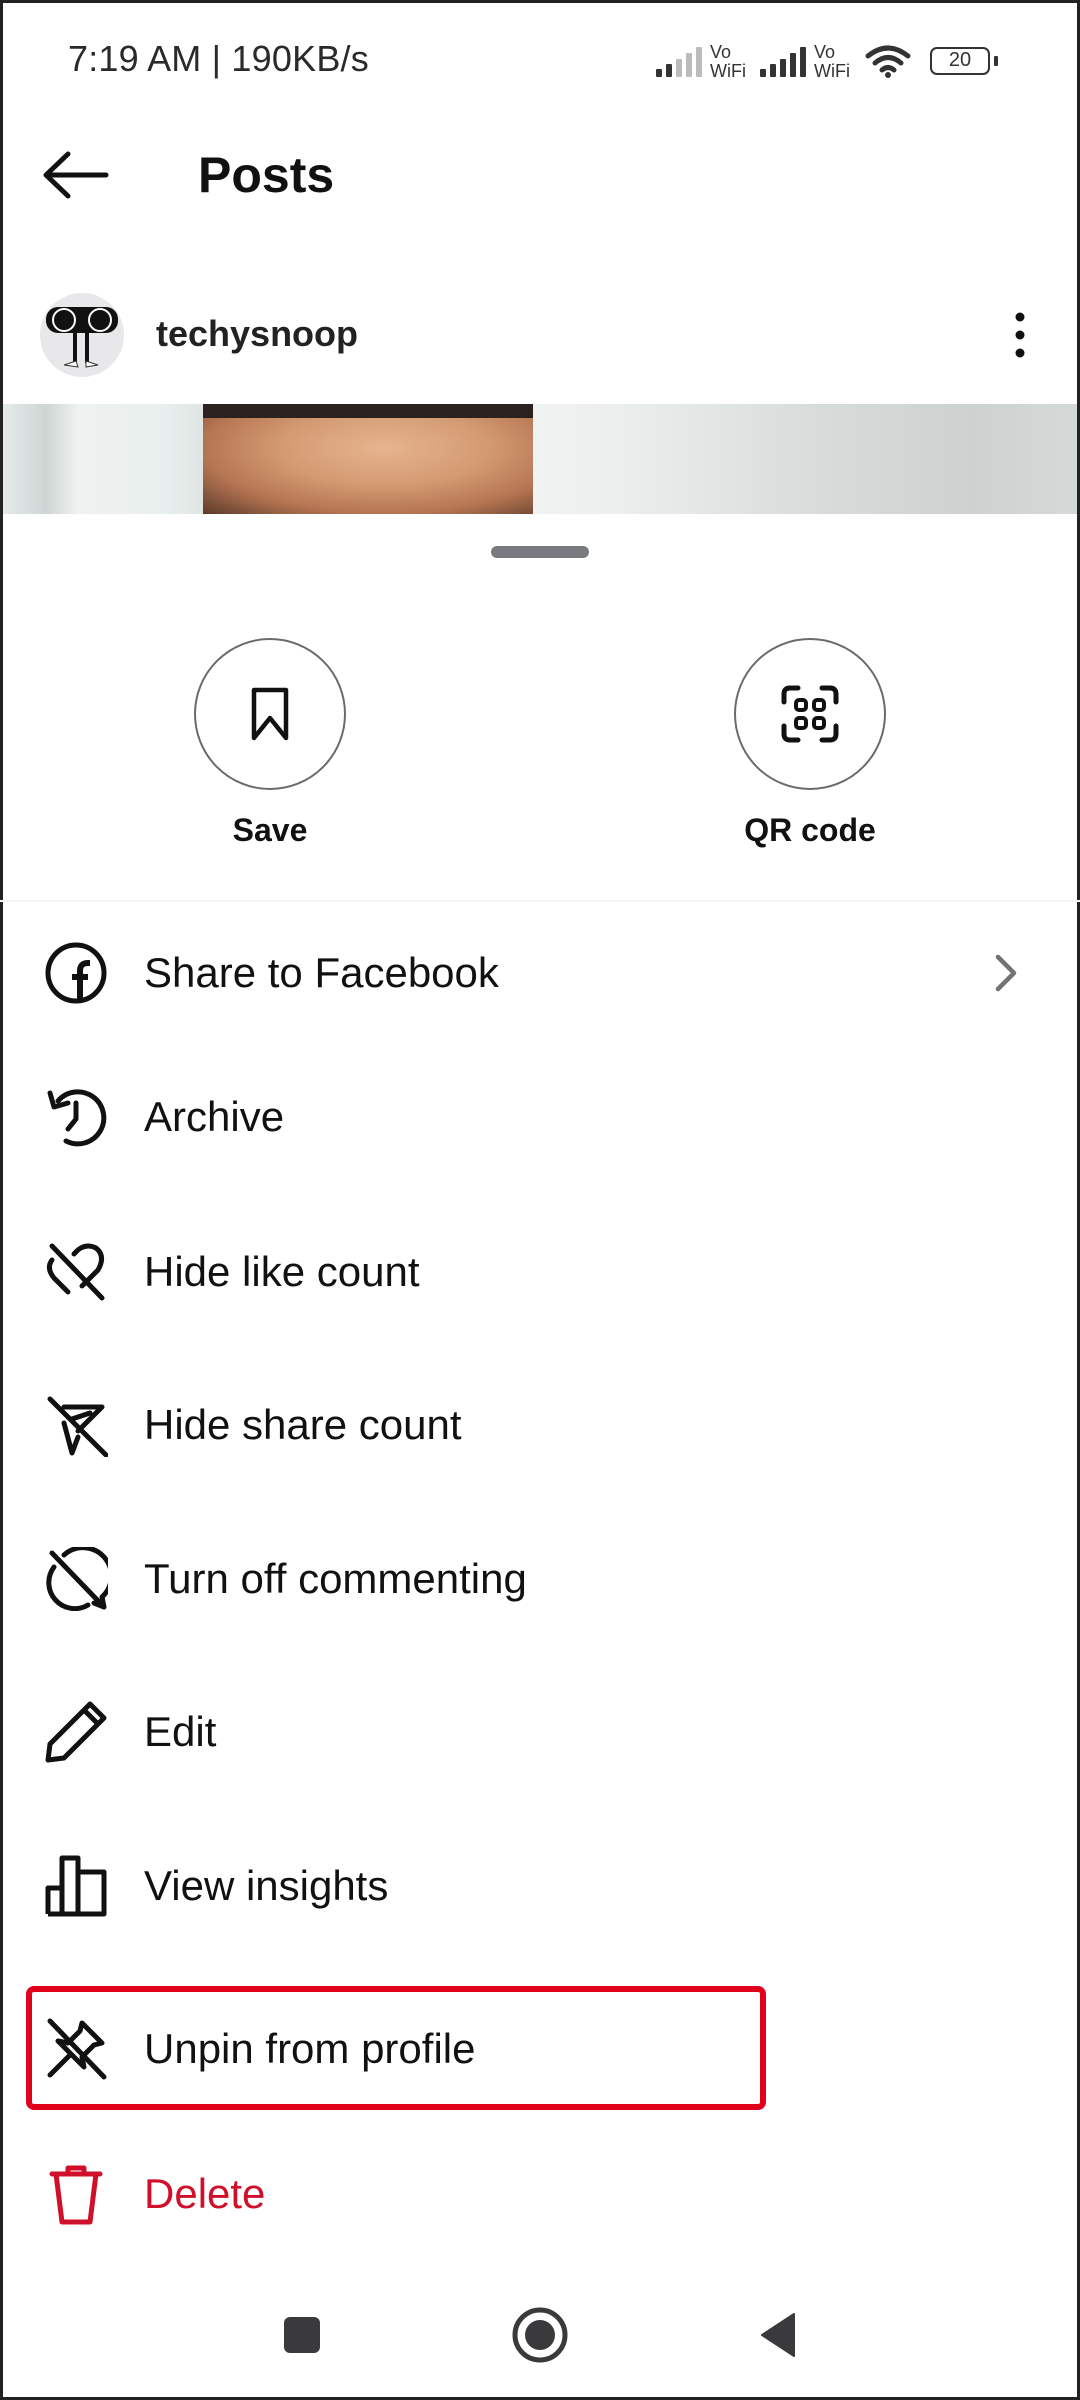  What do you see at coordinates (540, 973) in the screenshot?
I see `menu-item-share-to-facebook: Share to Facebook` at bounding box center [540, 973].